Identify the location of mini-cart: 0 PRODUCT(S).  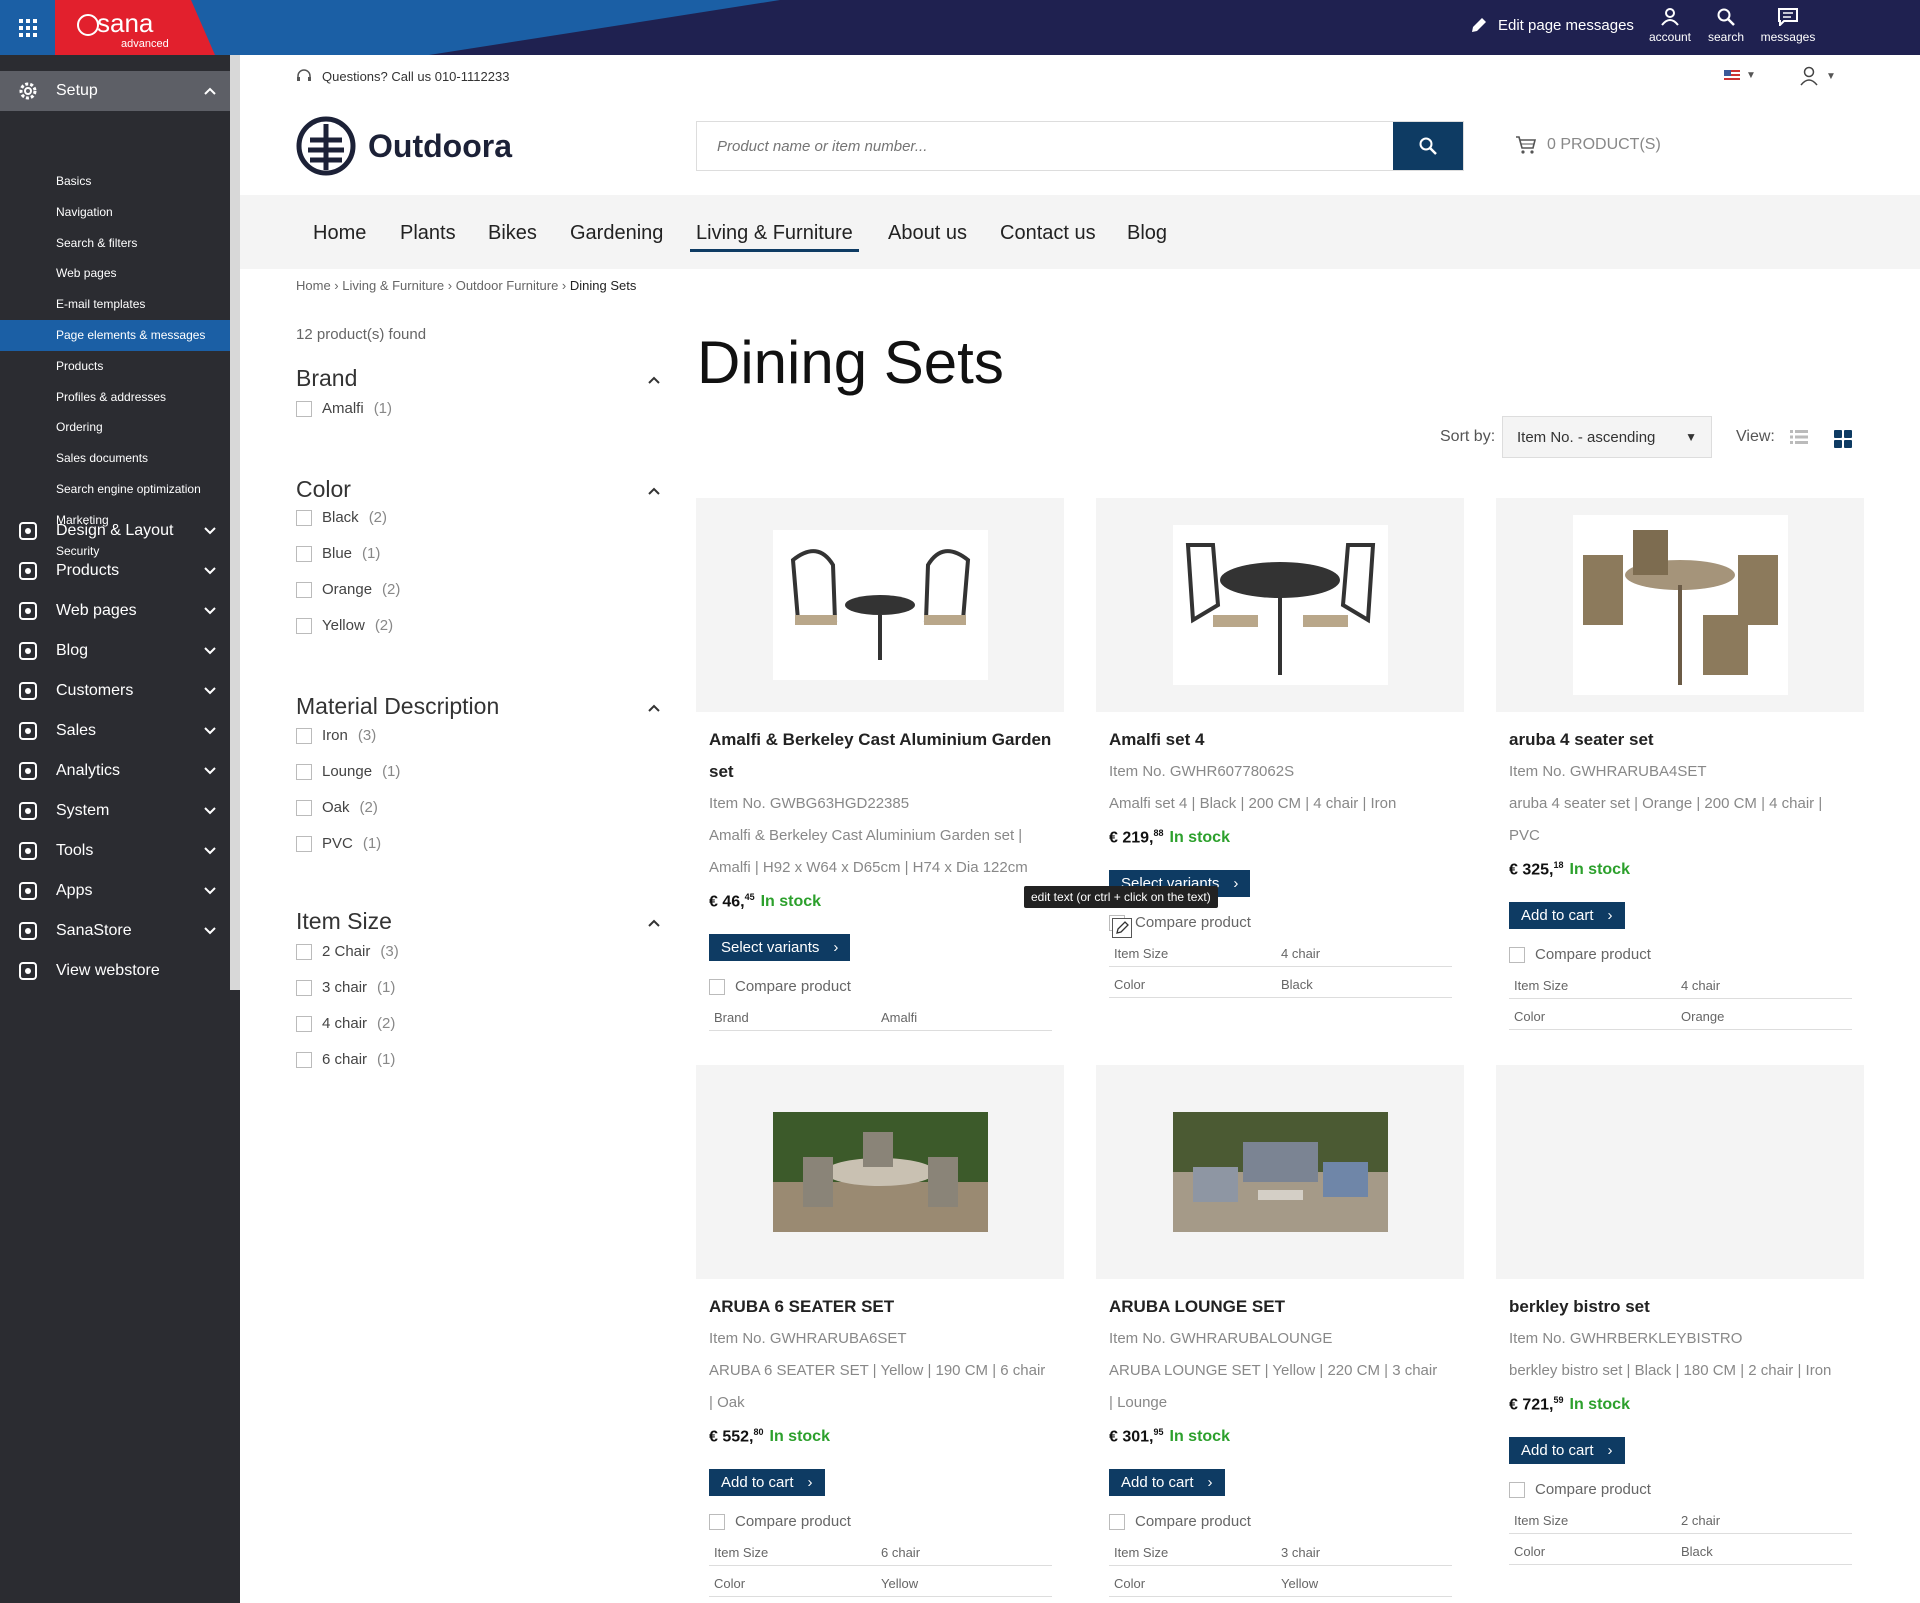
(1588, 145).